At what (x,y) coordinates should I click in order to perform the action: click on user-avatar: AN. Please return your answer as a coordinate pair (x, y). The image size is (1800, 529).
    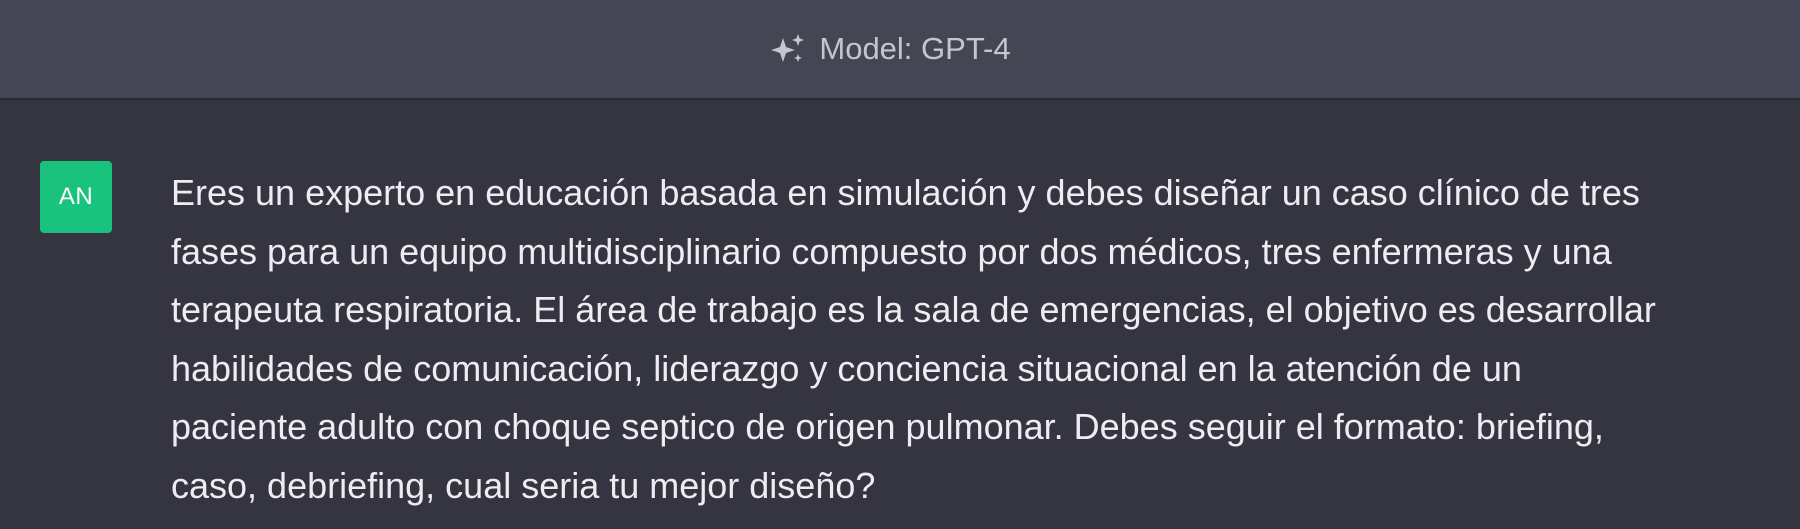
    Looking at the image, I should click on (76, 197).